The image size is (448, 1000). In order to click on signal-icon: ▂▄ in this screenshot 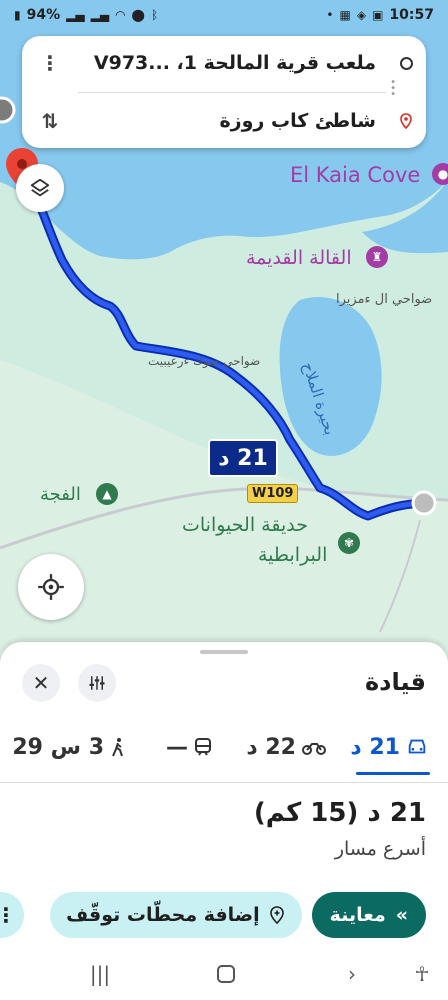, I will do `click(75, 15)`.